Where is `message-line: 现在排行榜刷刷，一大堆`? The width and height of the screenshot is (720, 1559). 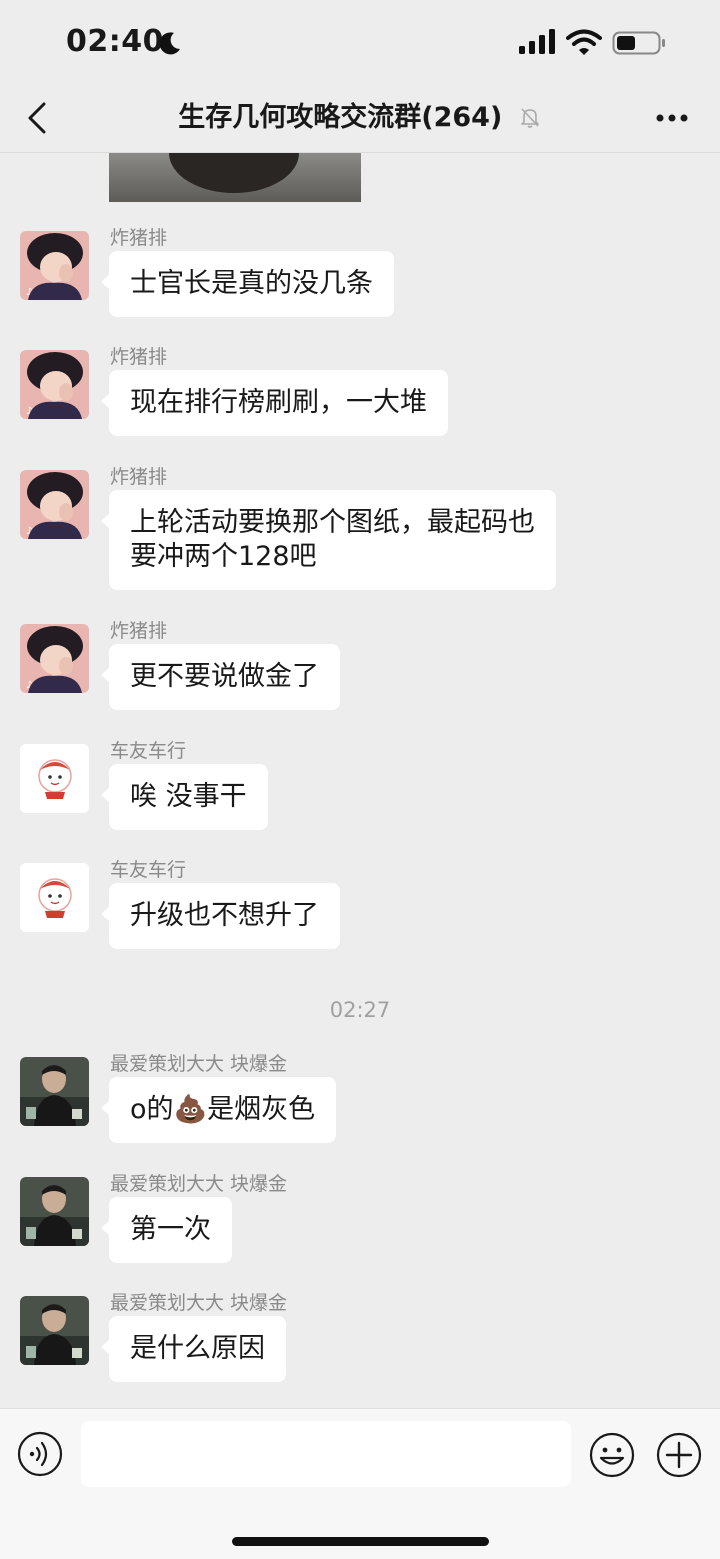
message-line: 现在排行榜刷刷，一大堆 is located at coordinates (278, 402).